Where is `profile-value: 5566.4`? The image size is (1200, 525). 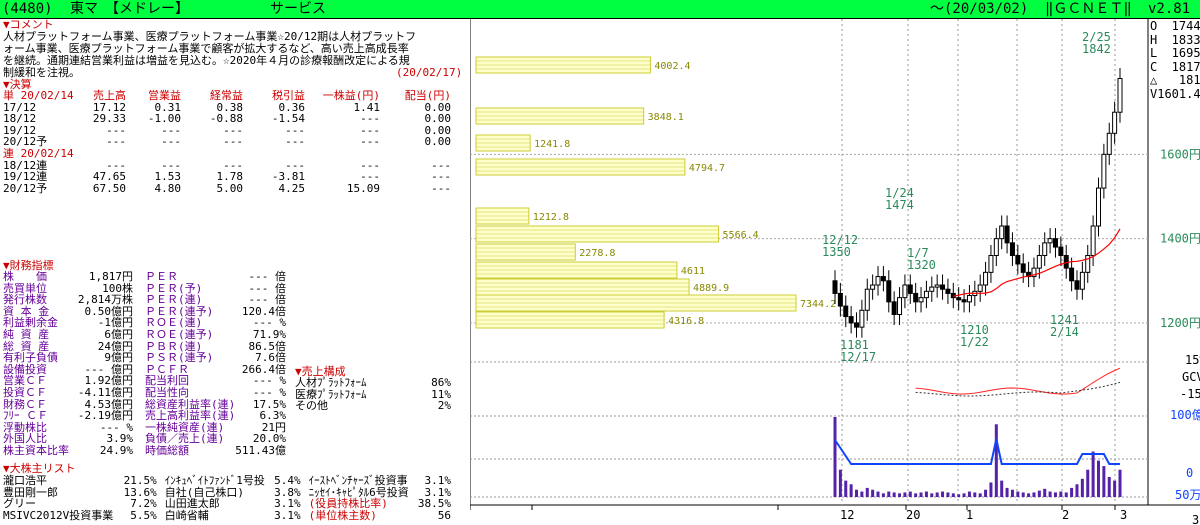
profile-value: 5566.4 is located at coordinates (741, 235).